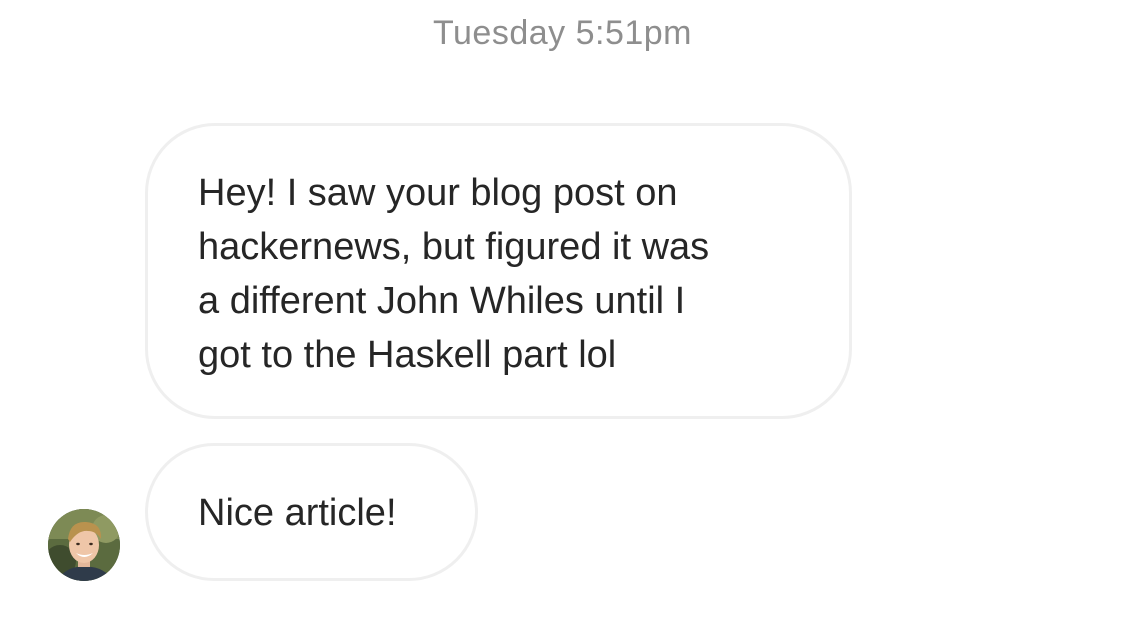 The height and width of the screenshot is (617, 1125). What do you see at coordinates (407, 355) in the screenshot?
I see `message-text-line: got to the Haskell part lol` at bounding box center [407, 355].